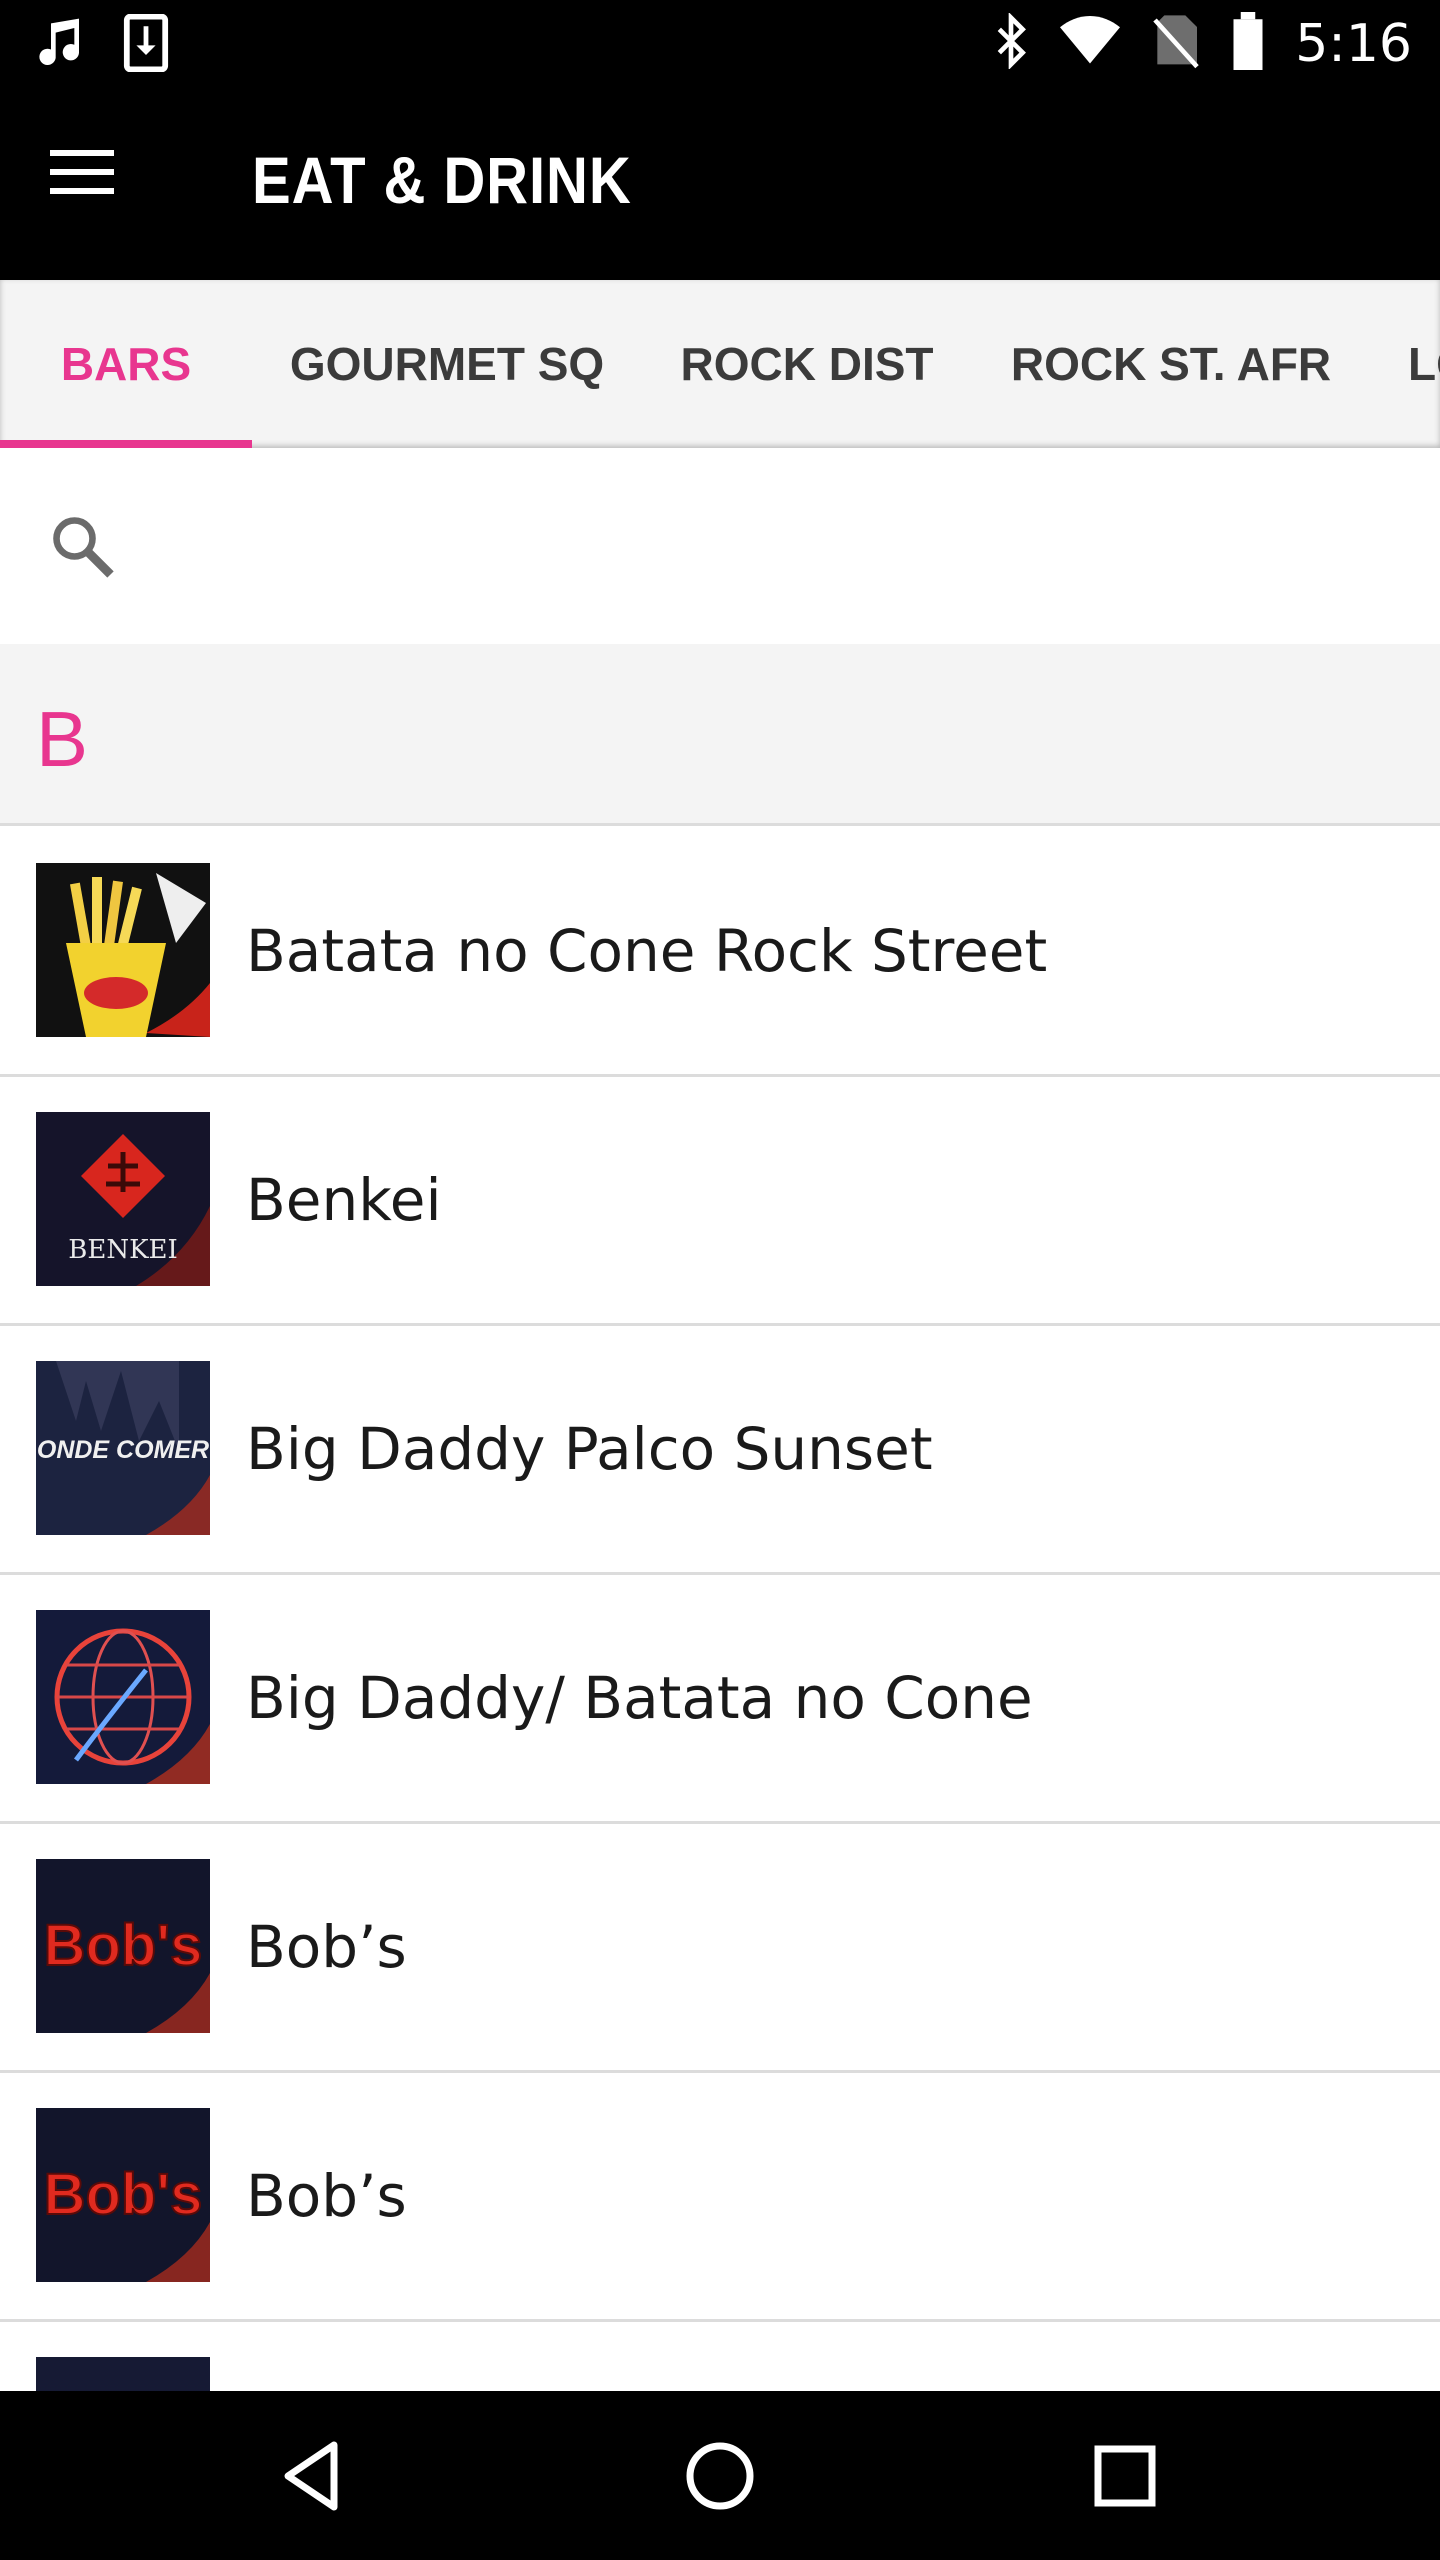 The image size is (1440, 2560). Describe the element at coordinates (82, 546) in the screenshot. I see `search-icon` at that location.